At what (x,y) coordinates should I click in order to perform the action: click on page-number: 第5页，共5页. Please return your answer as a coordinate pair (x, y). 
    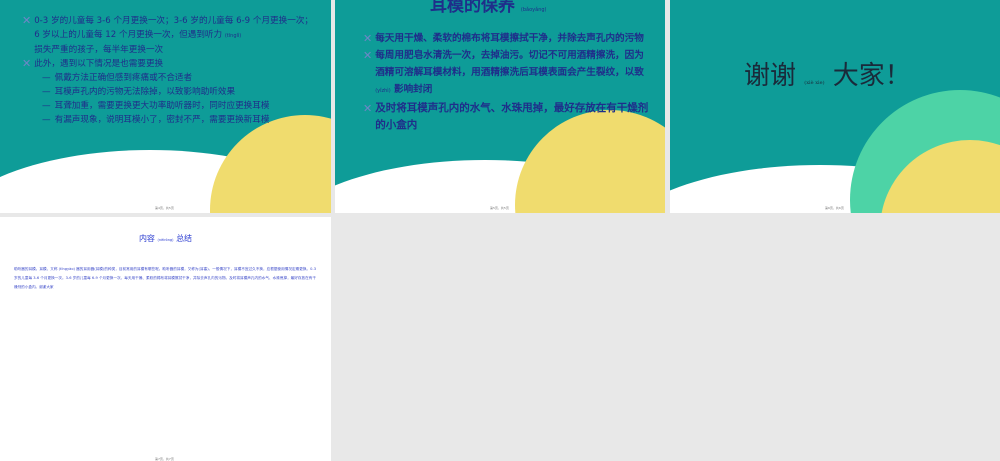
    Looking at the image, I should click on (499, 208).